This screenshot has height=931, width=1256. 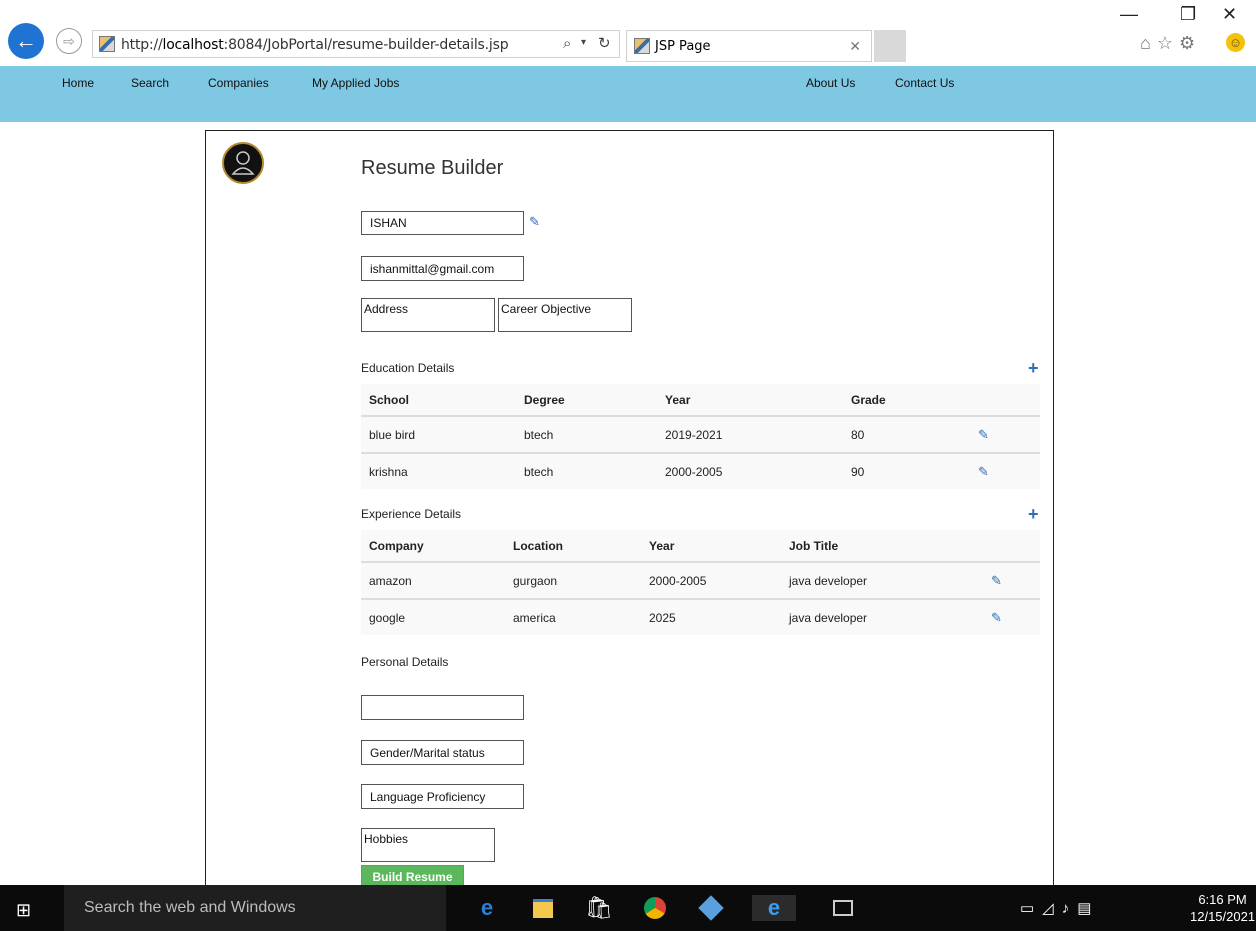 I want to click on taskbar-search-box: Search the web and Windows, so click(x=255, y=908).